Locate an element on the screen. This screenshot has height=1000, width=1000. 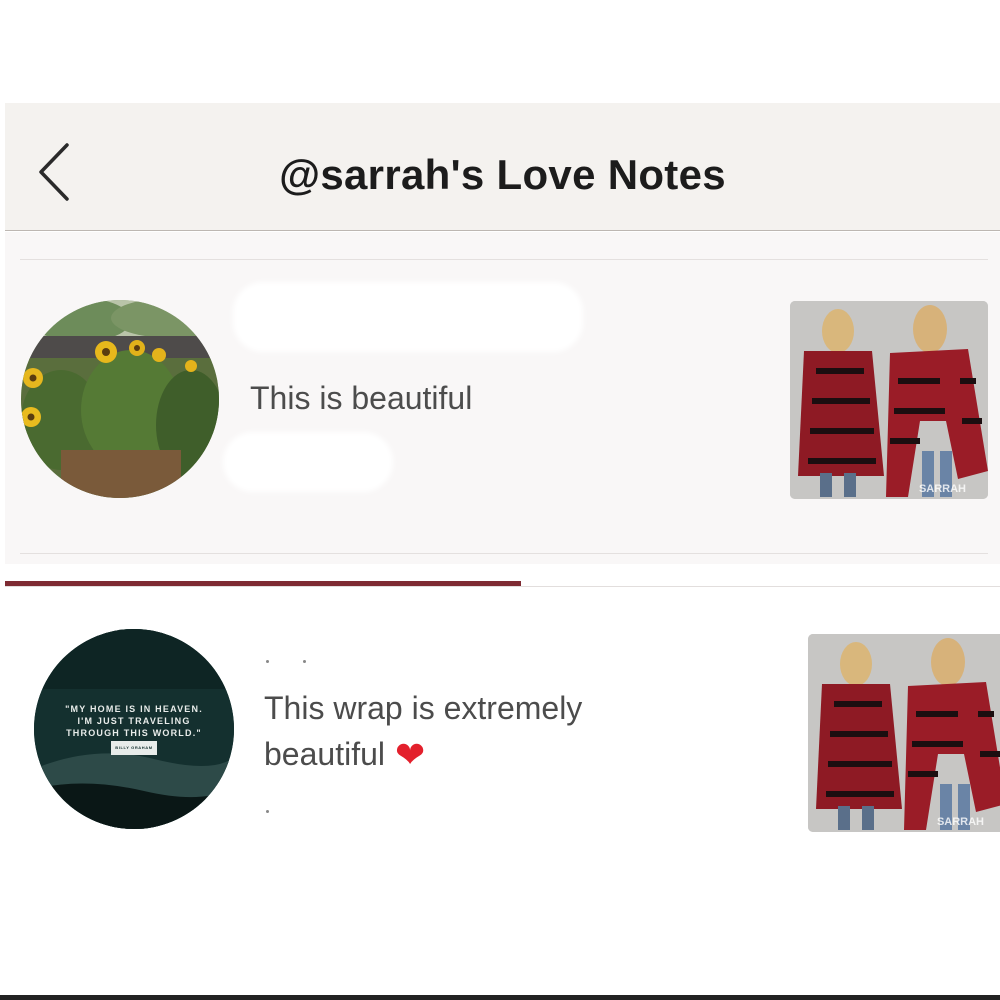
quote-line: THROUGH THIS WORLD." is located at coordinates (134, 733).